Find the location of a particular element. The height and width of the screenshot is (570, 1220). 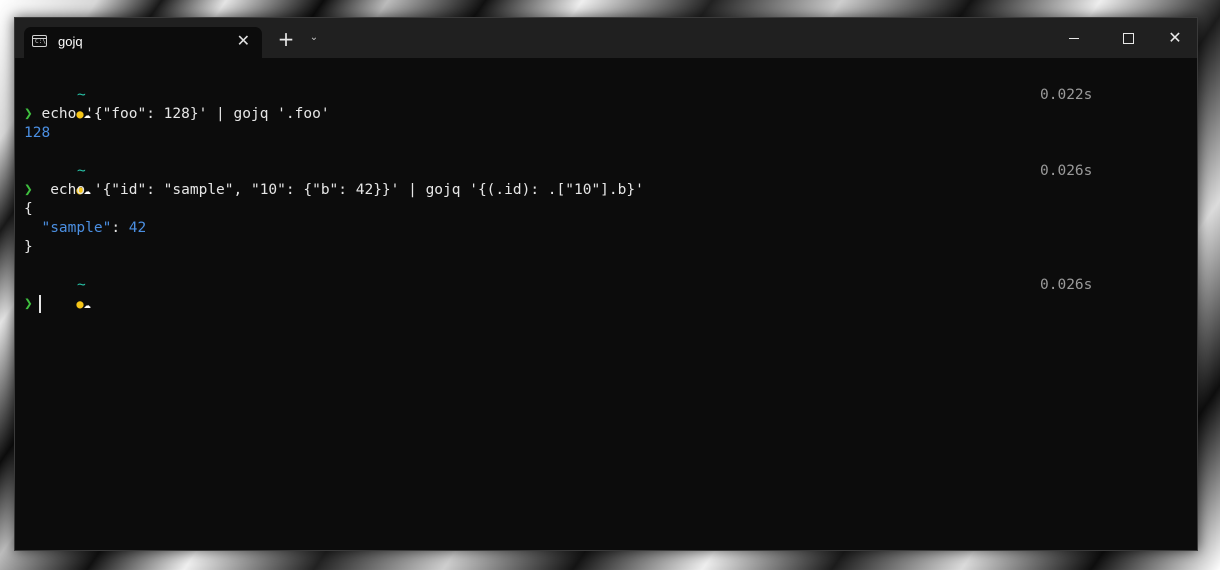

maximize-icon is located at coordinates (1128, 38).